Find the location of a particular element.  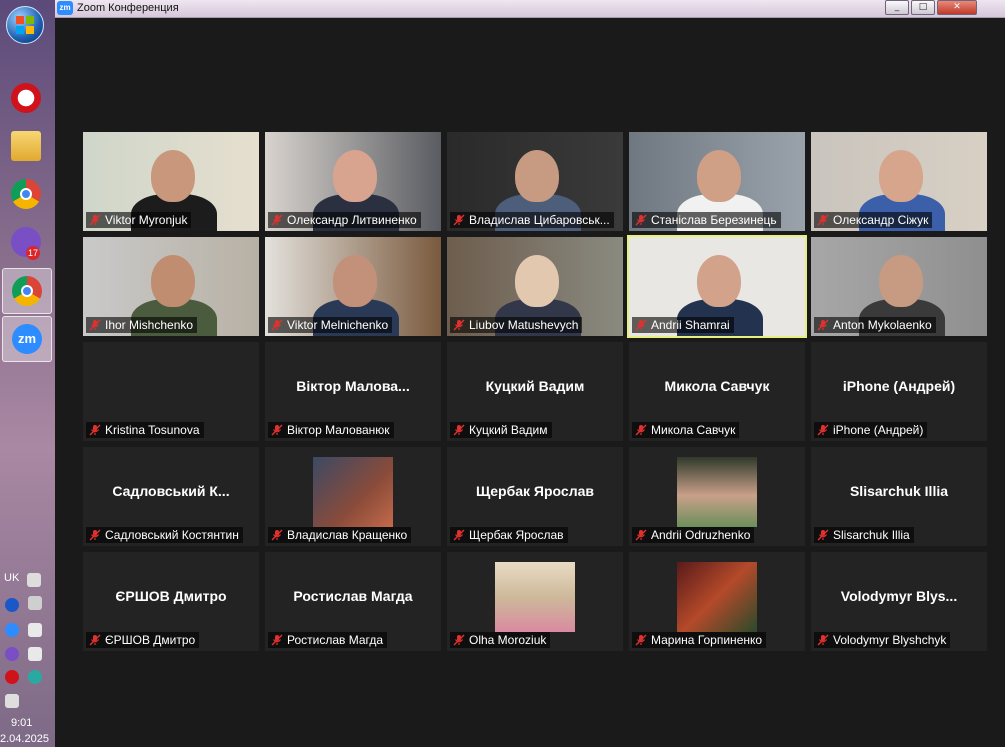

volume-icon is located at coordinates (35, 654).